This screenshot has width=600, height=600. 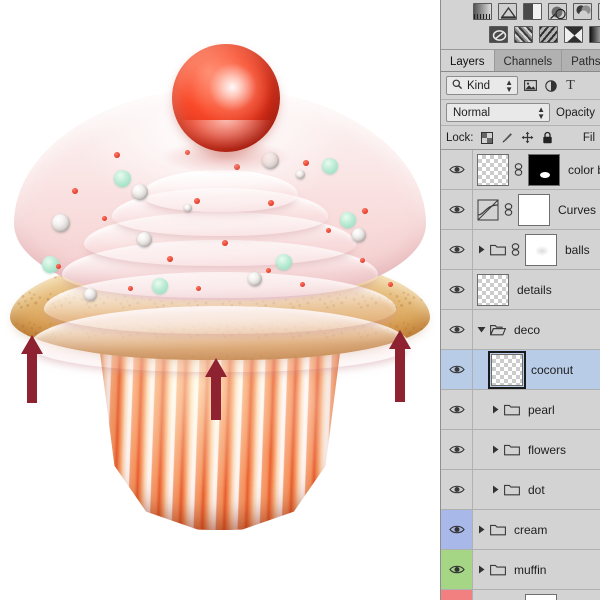 I want to click on black-and-white-icon, so click(x=498, y=34).